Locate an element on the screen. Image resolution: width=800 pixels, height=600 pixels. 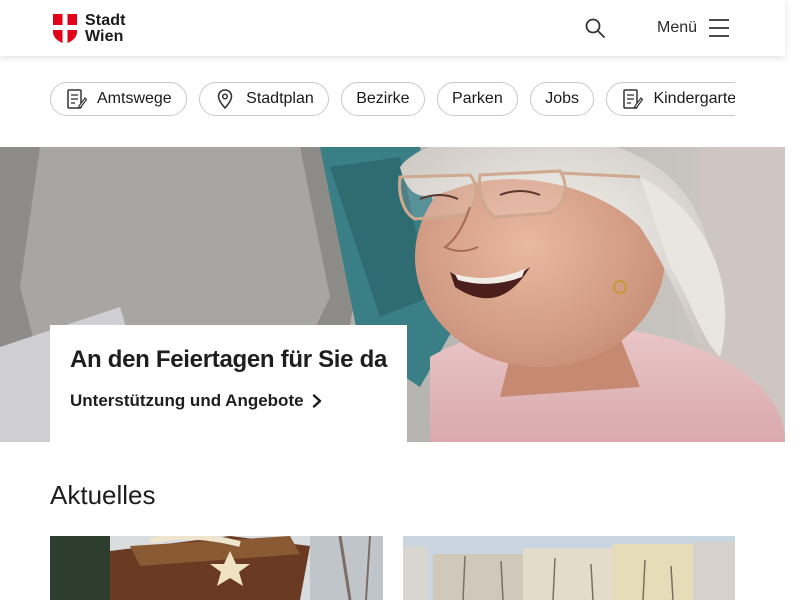
quicklink-label: Jobs is located at coordinates (562, 98).